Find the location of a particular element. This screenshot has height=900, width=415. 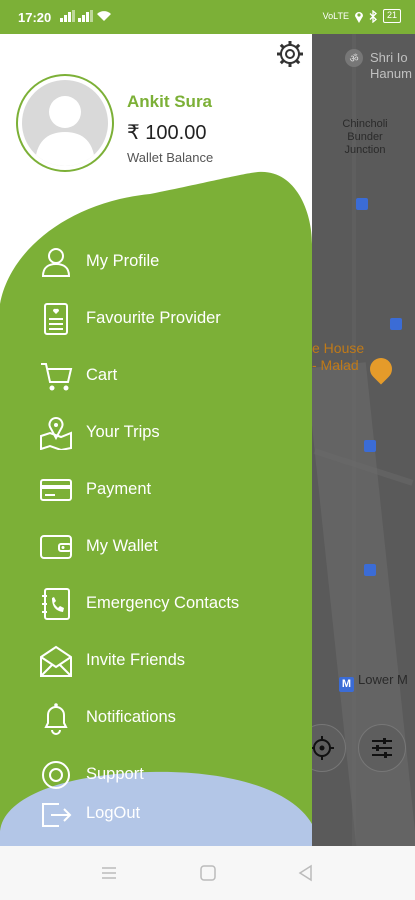

logout-label: LogOut is located at coordinates (113, 813).